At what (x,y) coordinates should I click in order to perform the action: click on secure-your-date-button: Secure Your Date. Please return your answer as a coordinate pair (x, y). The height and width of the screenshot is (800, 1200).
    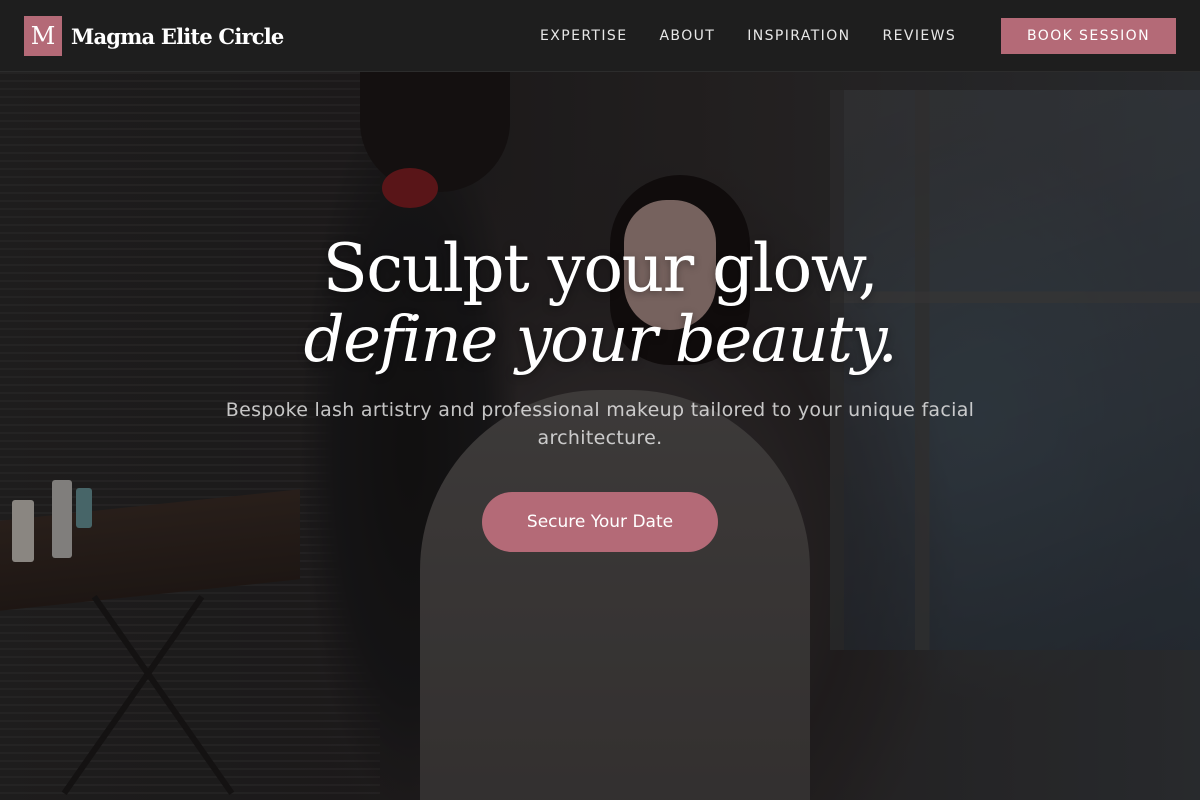
    Looking at the image, I should click on (600, 522).